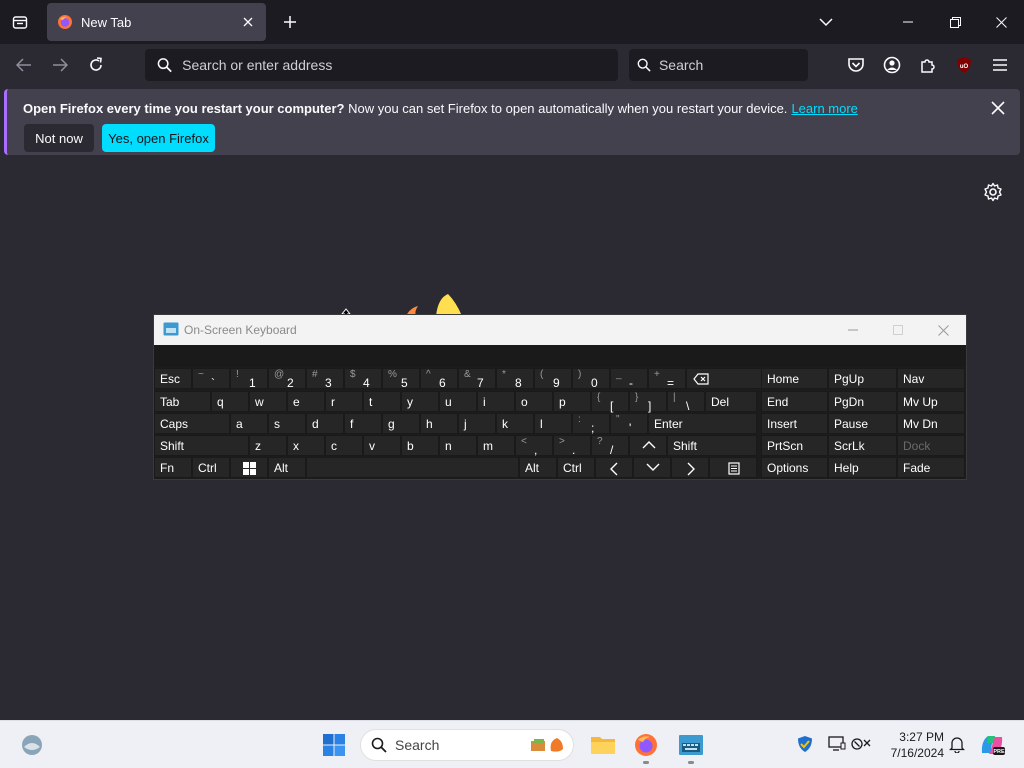  What do you see at coordinates (515, 423) in the screenshot?
I see `key-k: k` at bounding box center [515, 423].